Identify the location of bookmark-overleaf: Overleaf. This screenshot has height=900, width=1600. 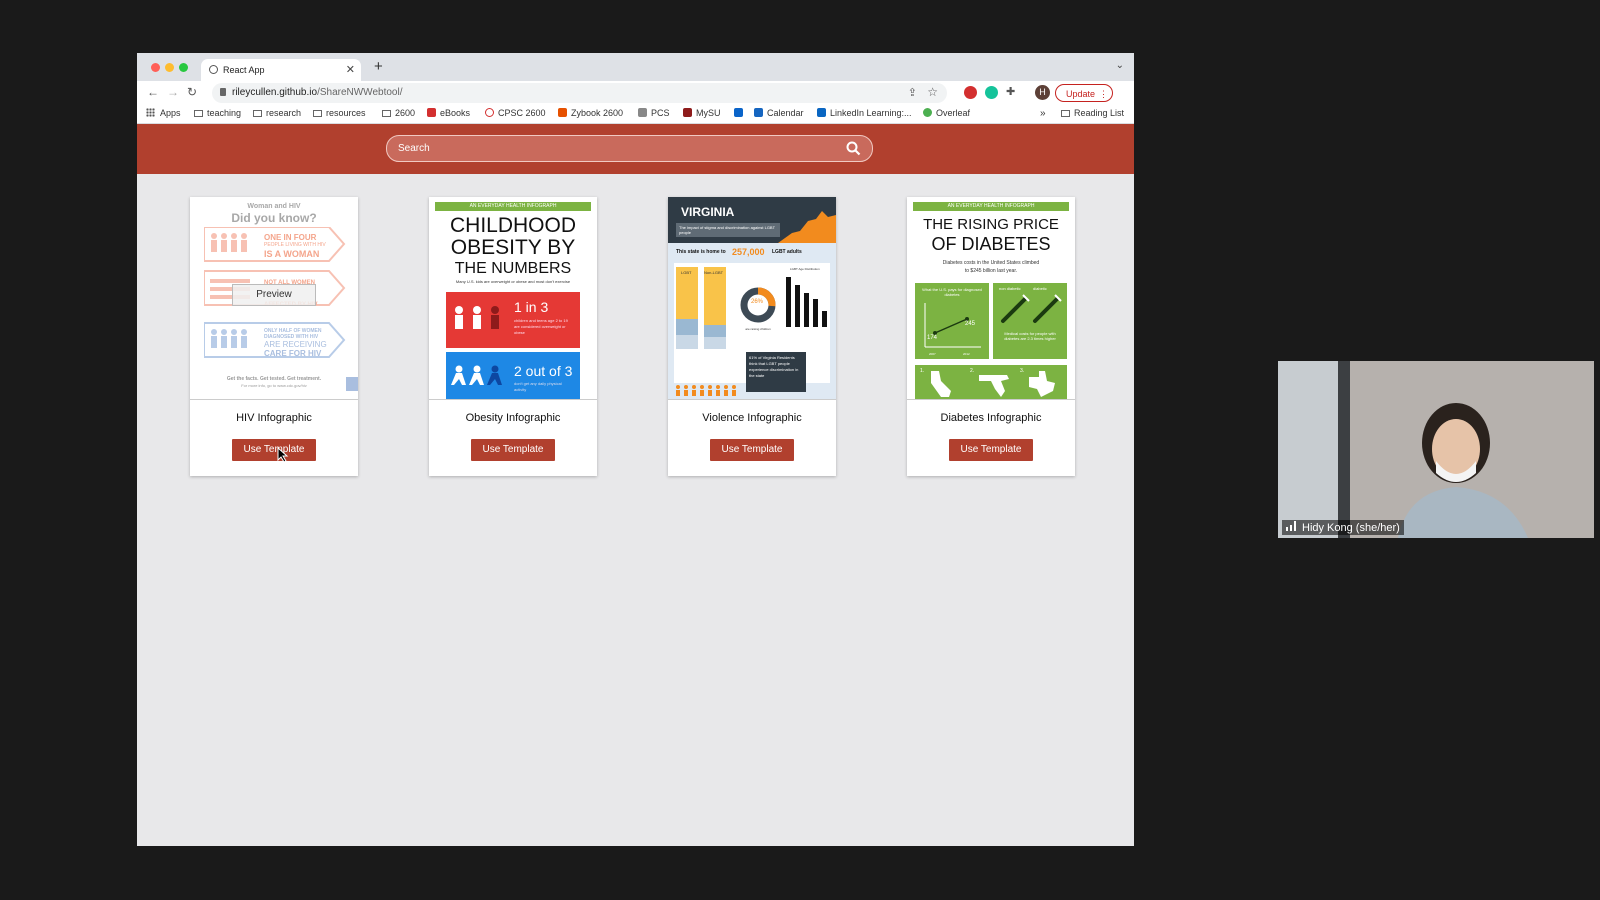
(946, 113).